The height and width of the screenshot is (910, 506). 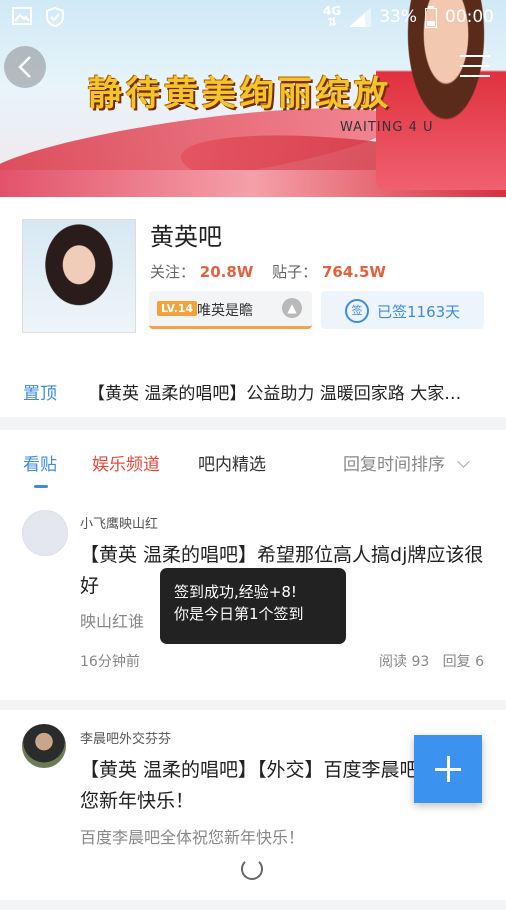 I want to click on plus-icon-vertical, so click(x=448, y=769).